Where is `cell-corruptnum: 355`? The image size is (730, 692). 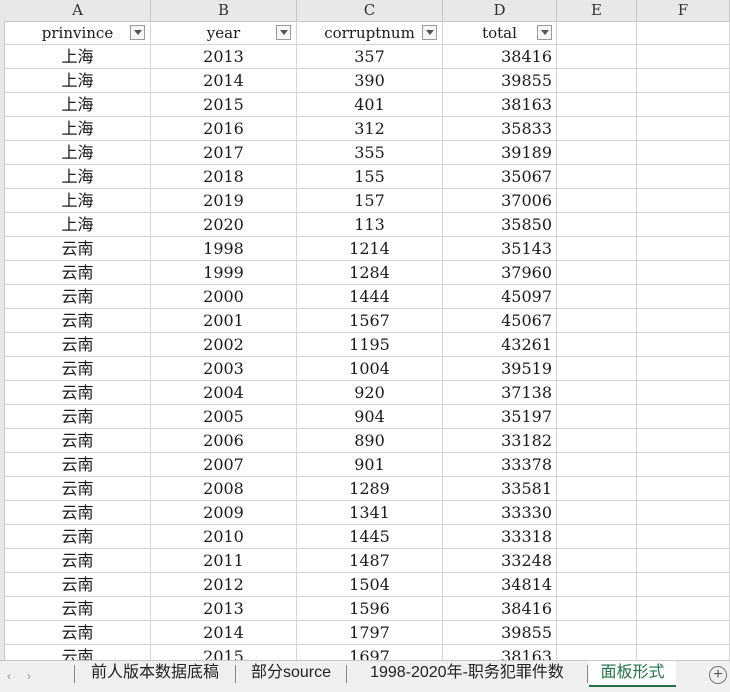
cell-corruptnum: 355 is located at coordinates (370, 153).